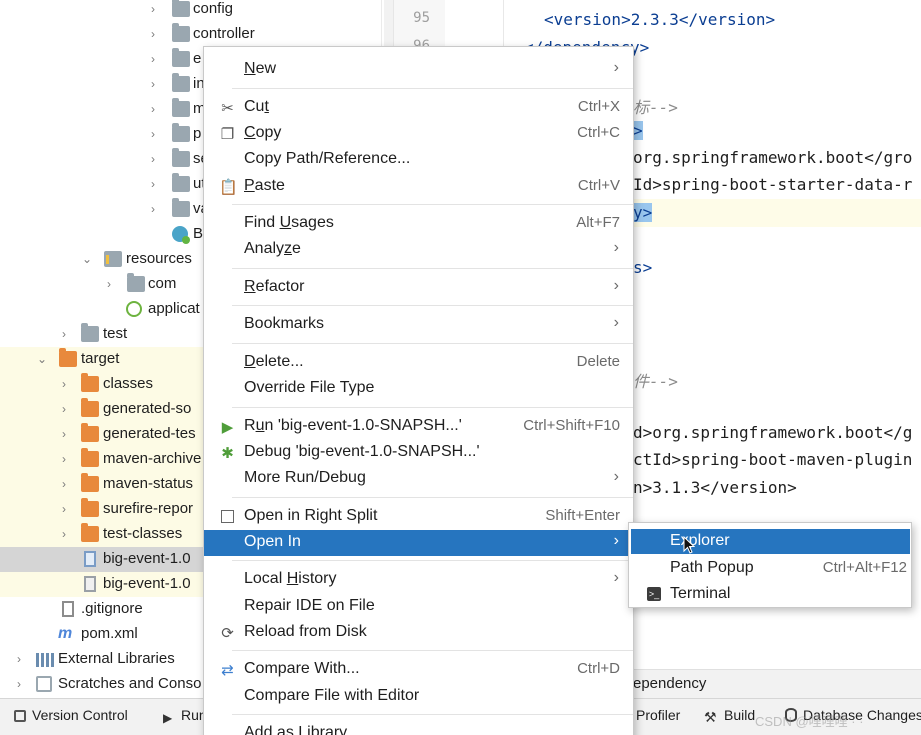 This screenshot has height=735, width=921. Describe the element at coordinates (181, 235) in the screenshot. I see `spring-class-icon` at that location.